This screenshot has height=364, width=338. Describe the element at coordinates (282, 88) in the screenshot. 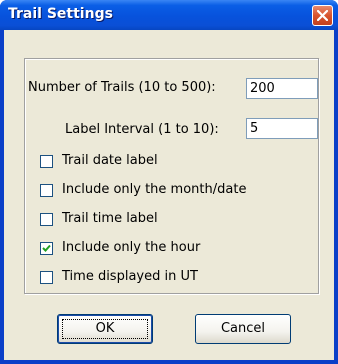

I see `num-trails-input` at that location.